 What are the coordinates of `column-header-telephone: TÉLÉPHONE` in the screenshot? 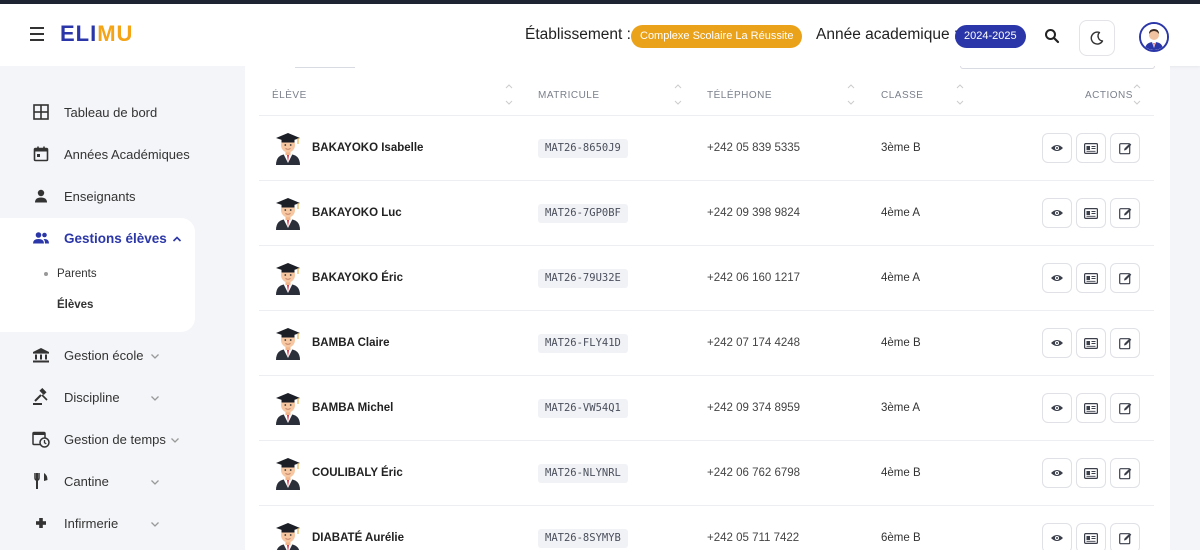 It's located at (739, 95).